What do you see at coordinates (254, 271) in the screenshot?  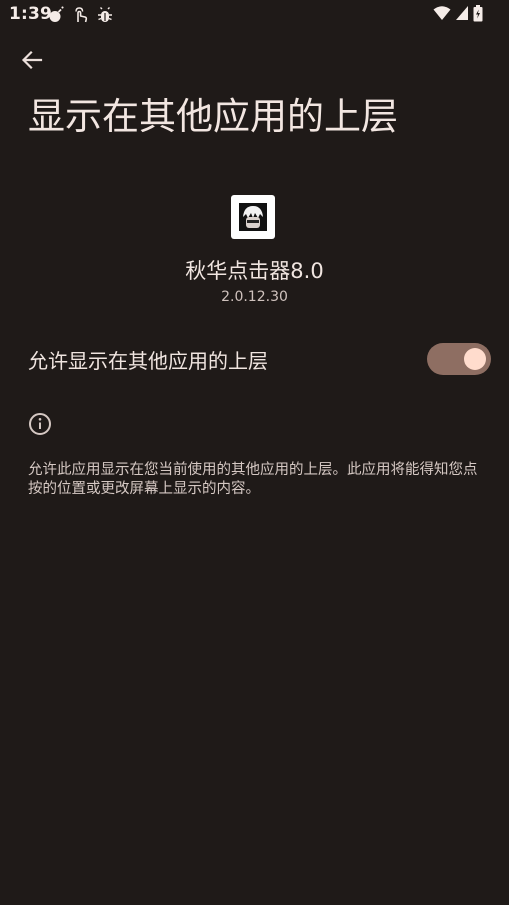 I see `app-name: 秋华点击器8.0` at bounding box center [254, 271].